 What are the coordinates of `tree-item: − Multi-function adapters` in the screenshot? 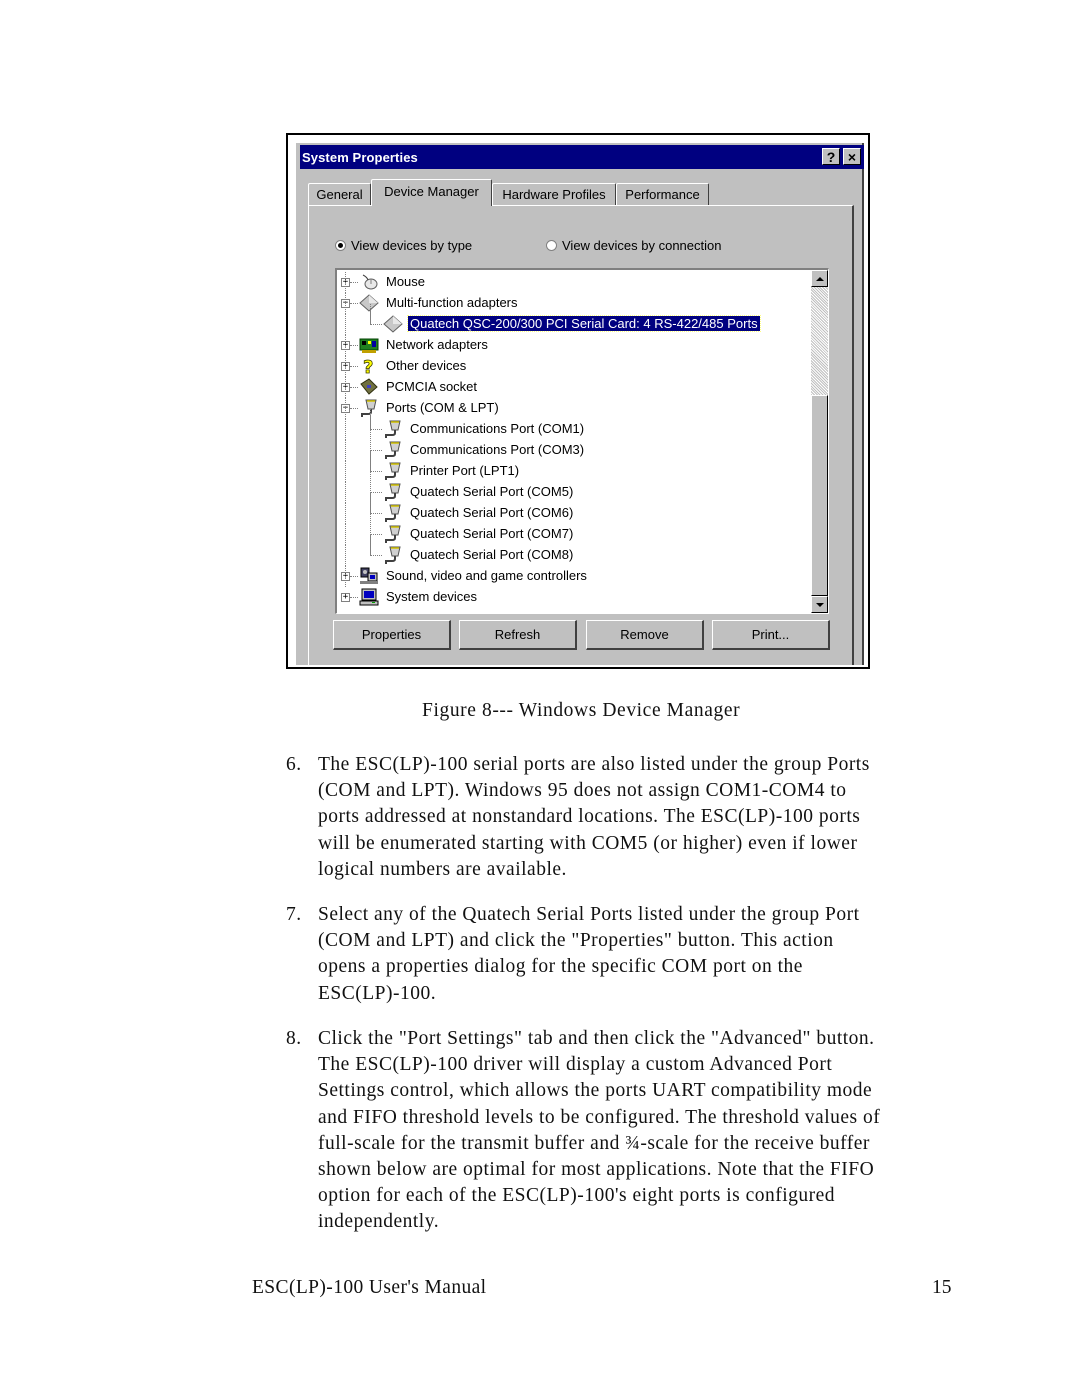 It's located at (572, 303).